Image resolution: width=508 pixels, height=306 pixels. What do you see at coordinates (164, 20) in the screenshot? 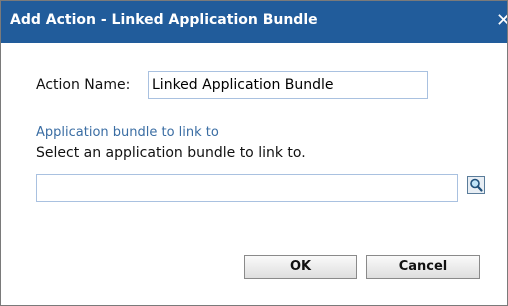
I see `dialog-title: Add Action - Linked Application Bundle` at bounding box center [164, 20].